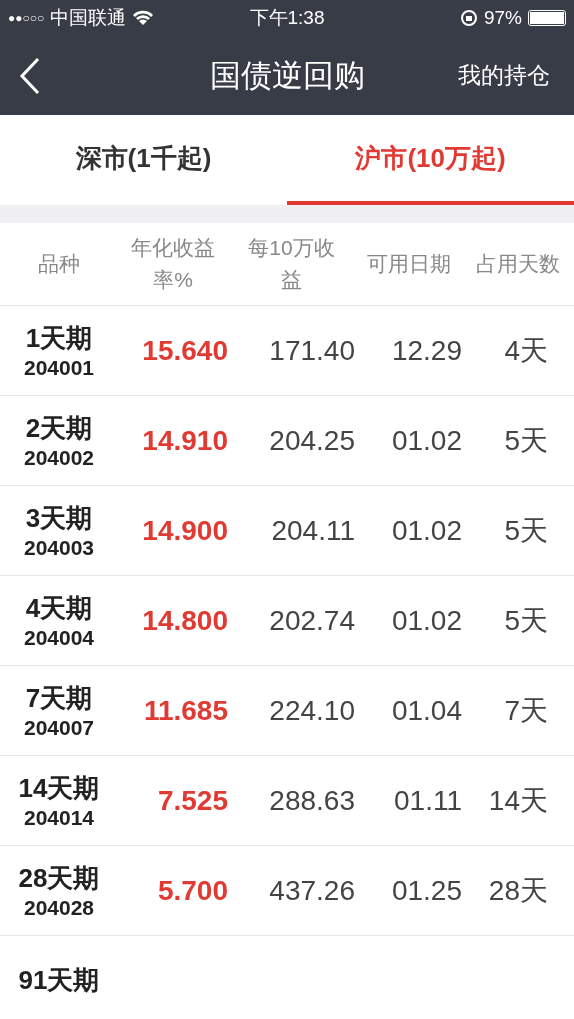 Image resolution: width=574 pixels, height=1019 pixels. What do you see at coordinates (143, 18) in the screenshot?
I see `wifi-icon` at bounding box center [143, 18].